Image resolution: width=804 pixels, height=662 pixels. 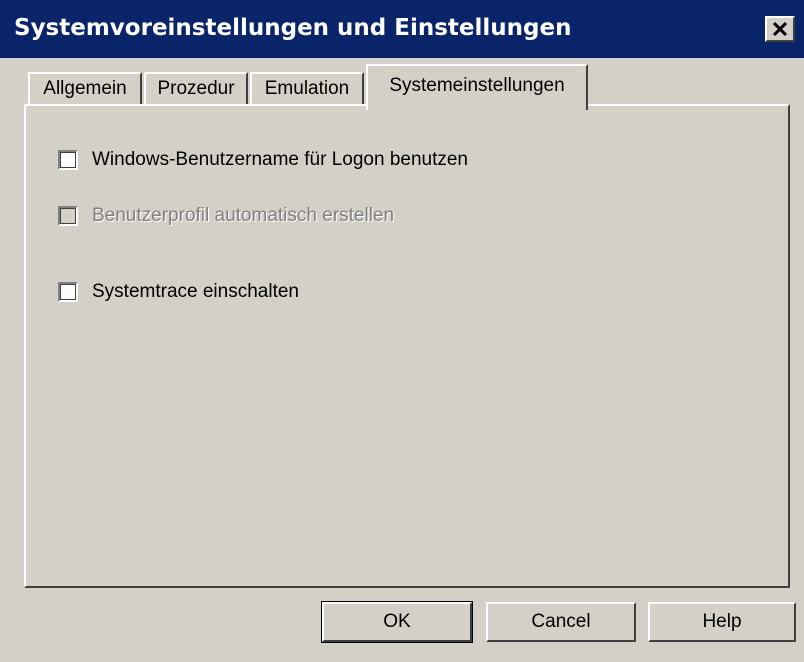 What do you see at coordinates (68, 160) in the screenshot?
I see `windows-username-checkbox` at bounding box center [68, 160].